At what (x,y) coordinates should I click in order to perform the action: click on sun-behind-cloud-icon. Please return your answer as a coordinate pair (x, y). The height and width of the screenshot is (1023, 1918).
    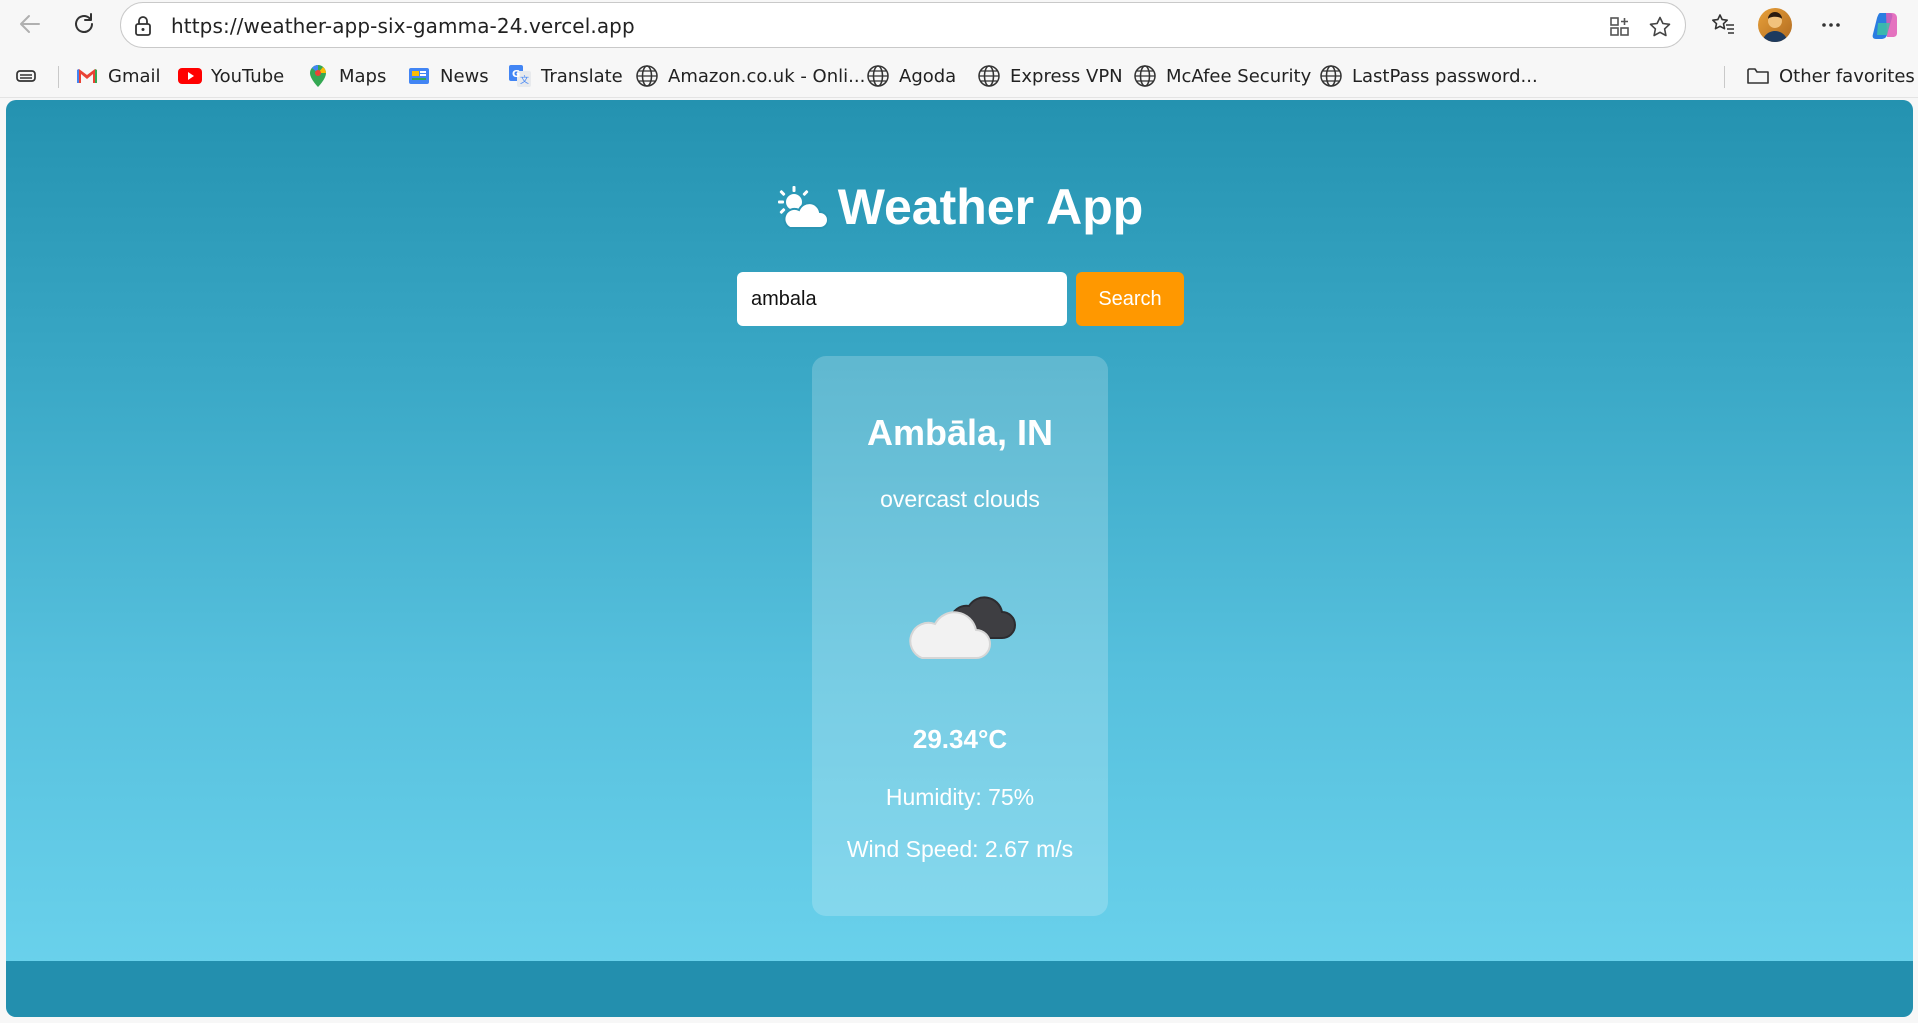
    Looking at the image, I should click on (802, 213).